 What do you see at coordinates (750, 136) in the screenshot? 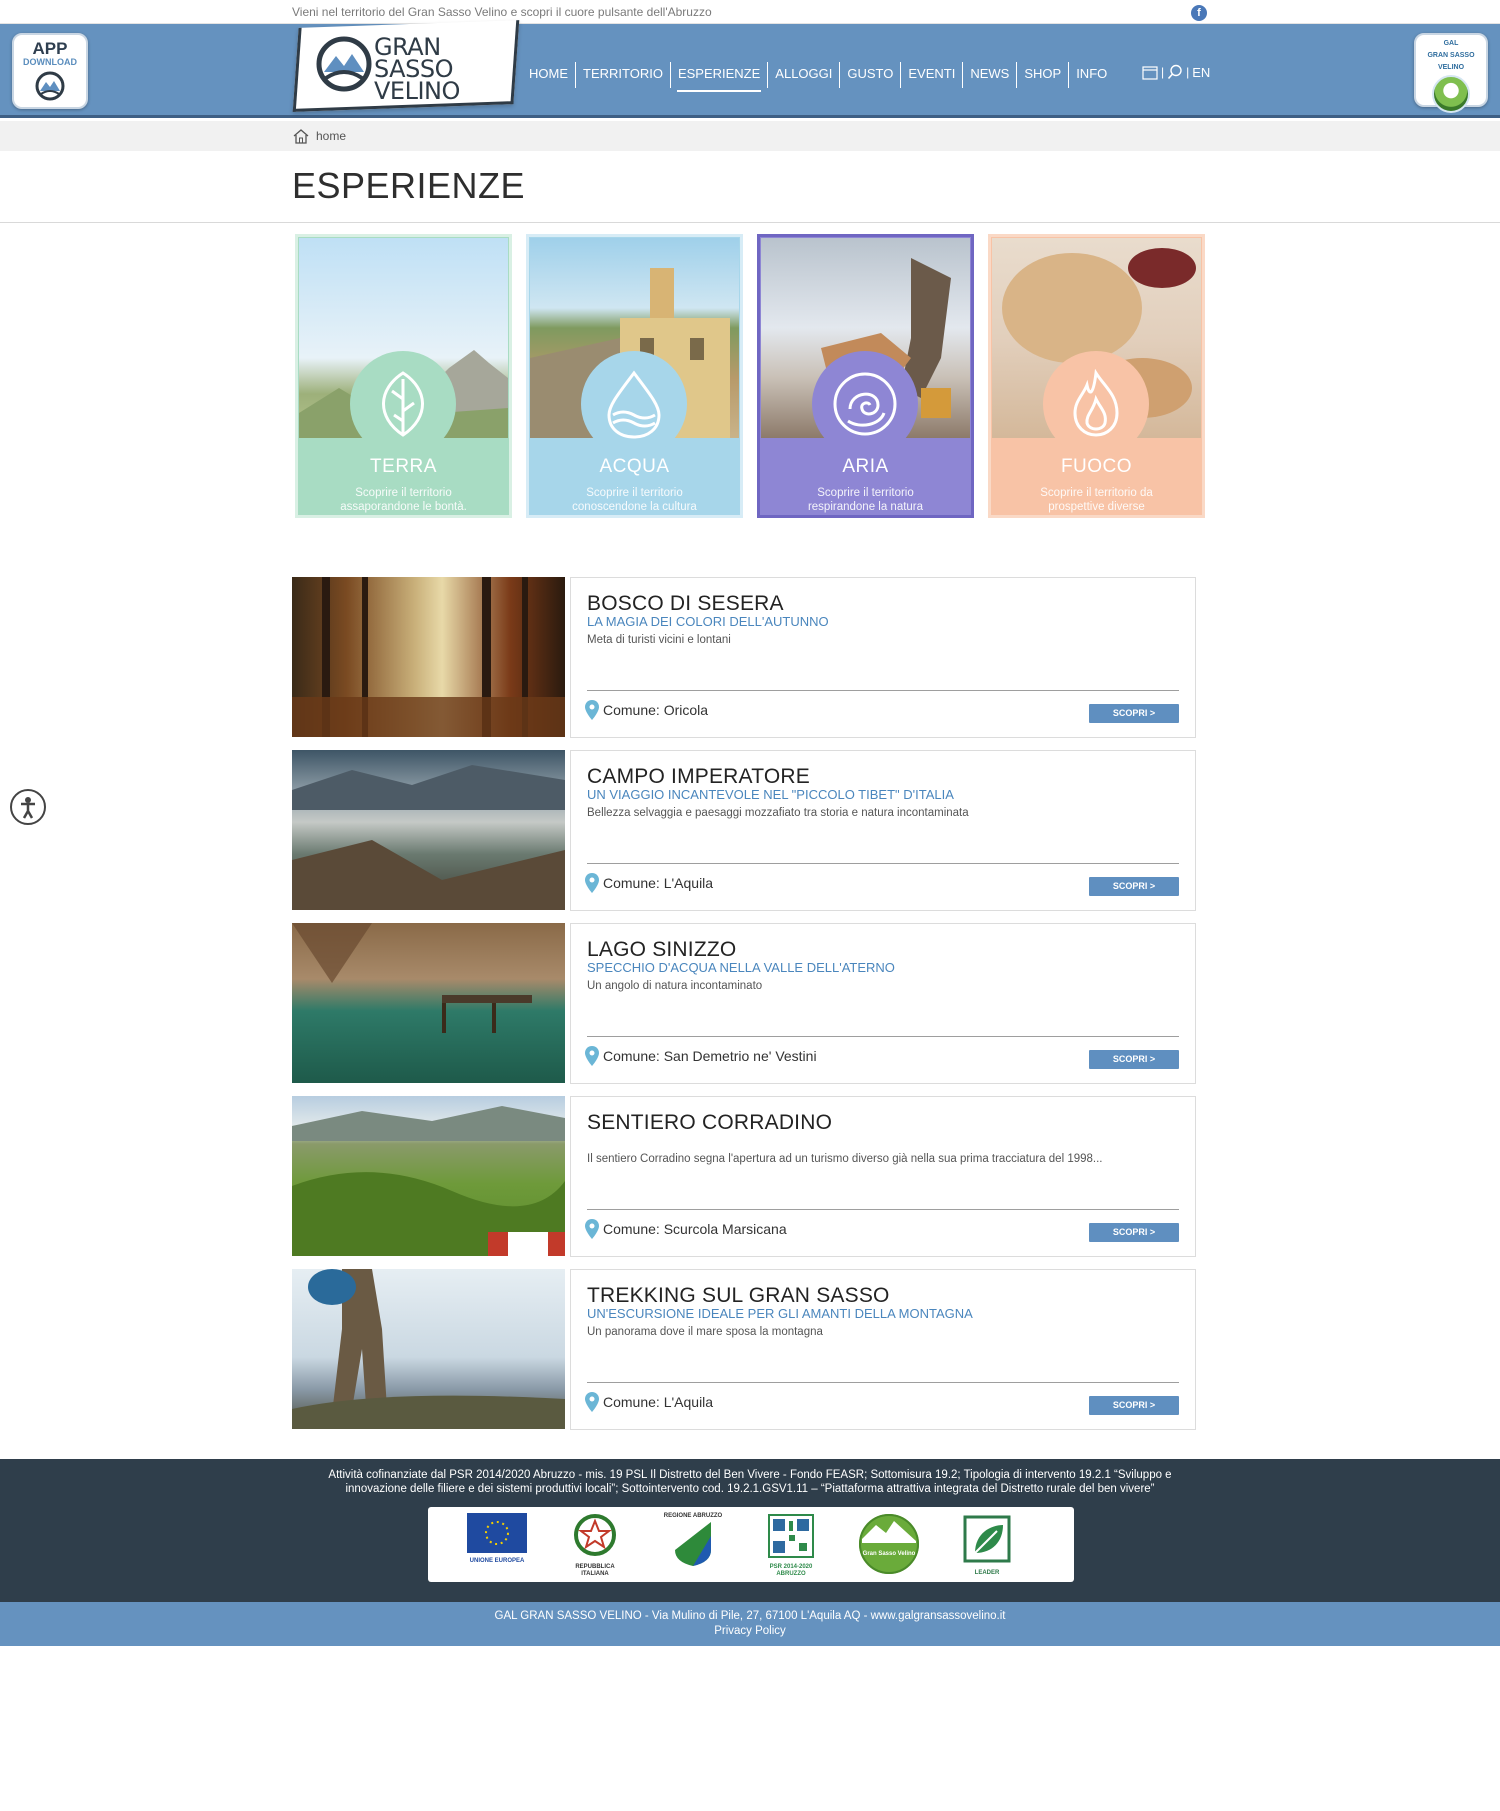
I see `breadcrumb: home` at bounding box center [750, 136].